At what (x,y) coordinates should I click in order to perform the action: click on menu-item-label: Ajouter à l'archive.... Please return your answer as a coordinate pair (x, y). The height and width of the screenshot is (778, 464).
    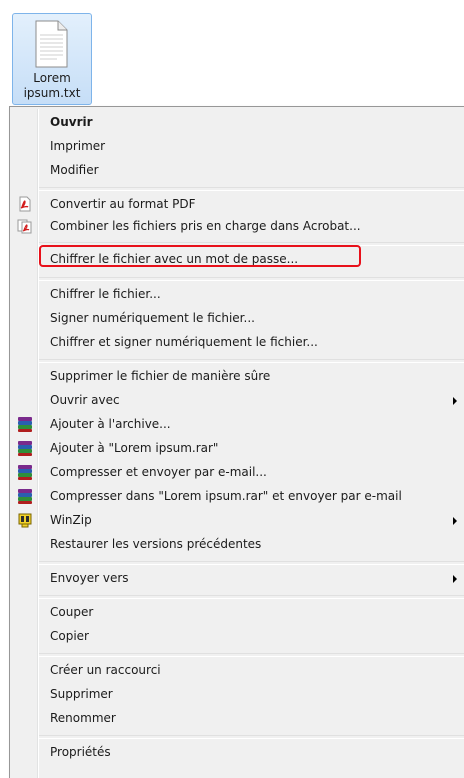
    Looking at the image, I should click on (110, 424).